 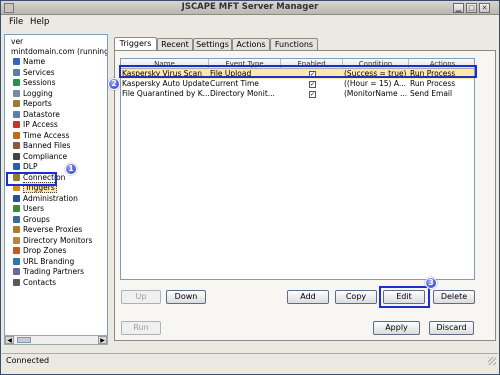 What do you see at coordinates (37, 103) in the screenshot?
I see `tree-item-label: Reports` at bounding box center [37, 103].